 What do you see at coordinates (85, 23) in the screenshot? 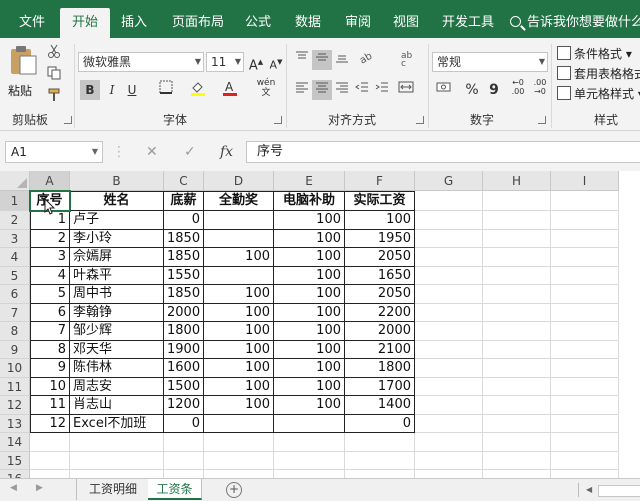
I see `tab-home: 开始` at bounding box center [85, 23].